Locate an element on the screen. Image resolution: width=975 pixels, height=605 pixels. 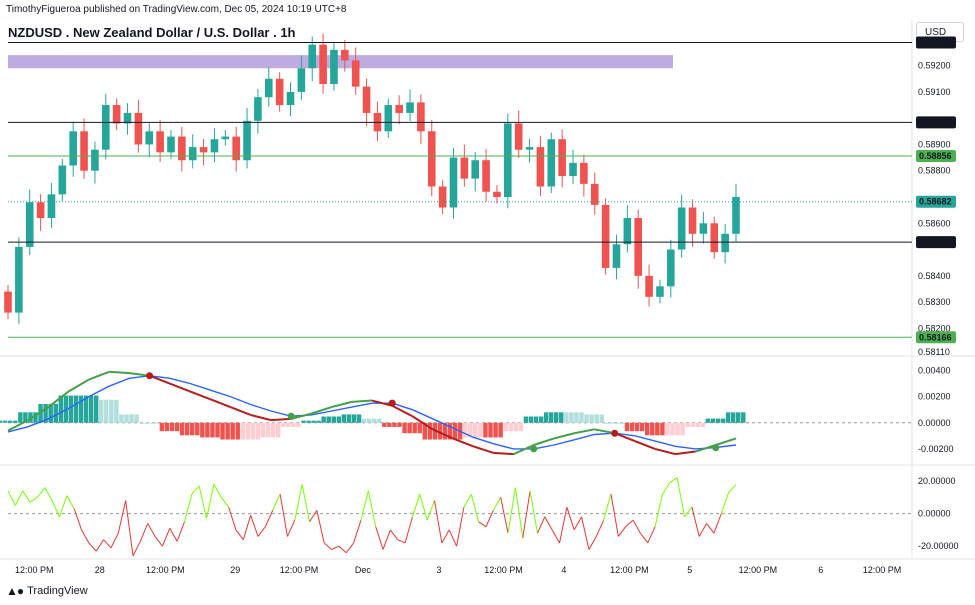
macd-tick-label: 0.00000 is located at coordinates (934, 423).